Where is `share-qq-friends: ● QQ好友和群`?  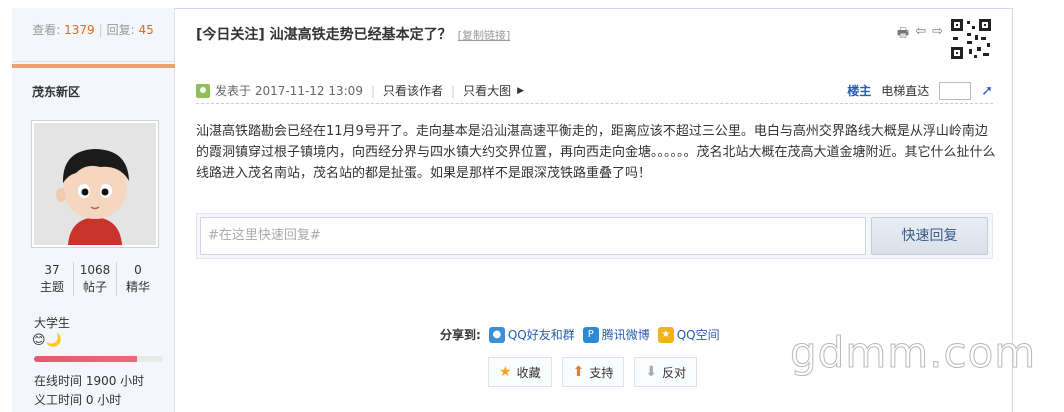
share-qq-friends: ● QQ好友和群 is located at coordinates (531, 334).